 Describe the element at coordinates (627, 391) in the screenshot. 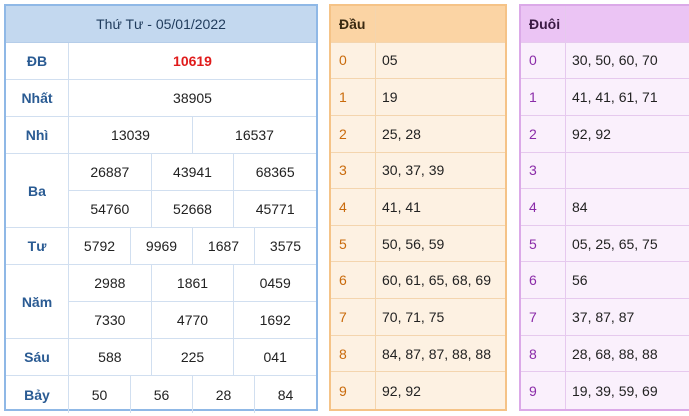

I see `duoi-numbers: 19, 39, 59, 69` at that location.